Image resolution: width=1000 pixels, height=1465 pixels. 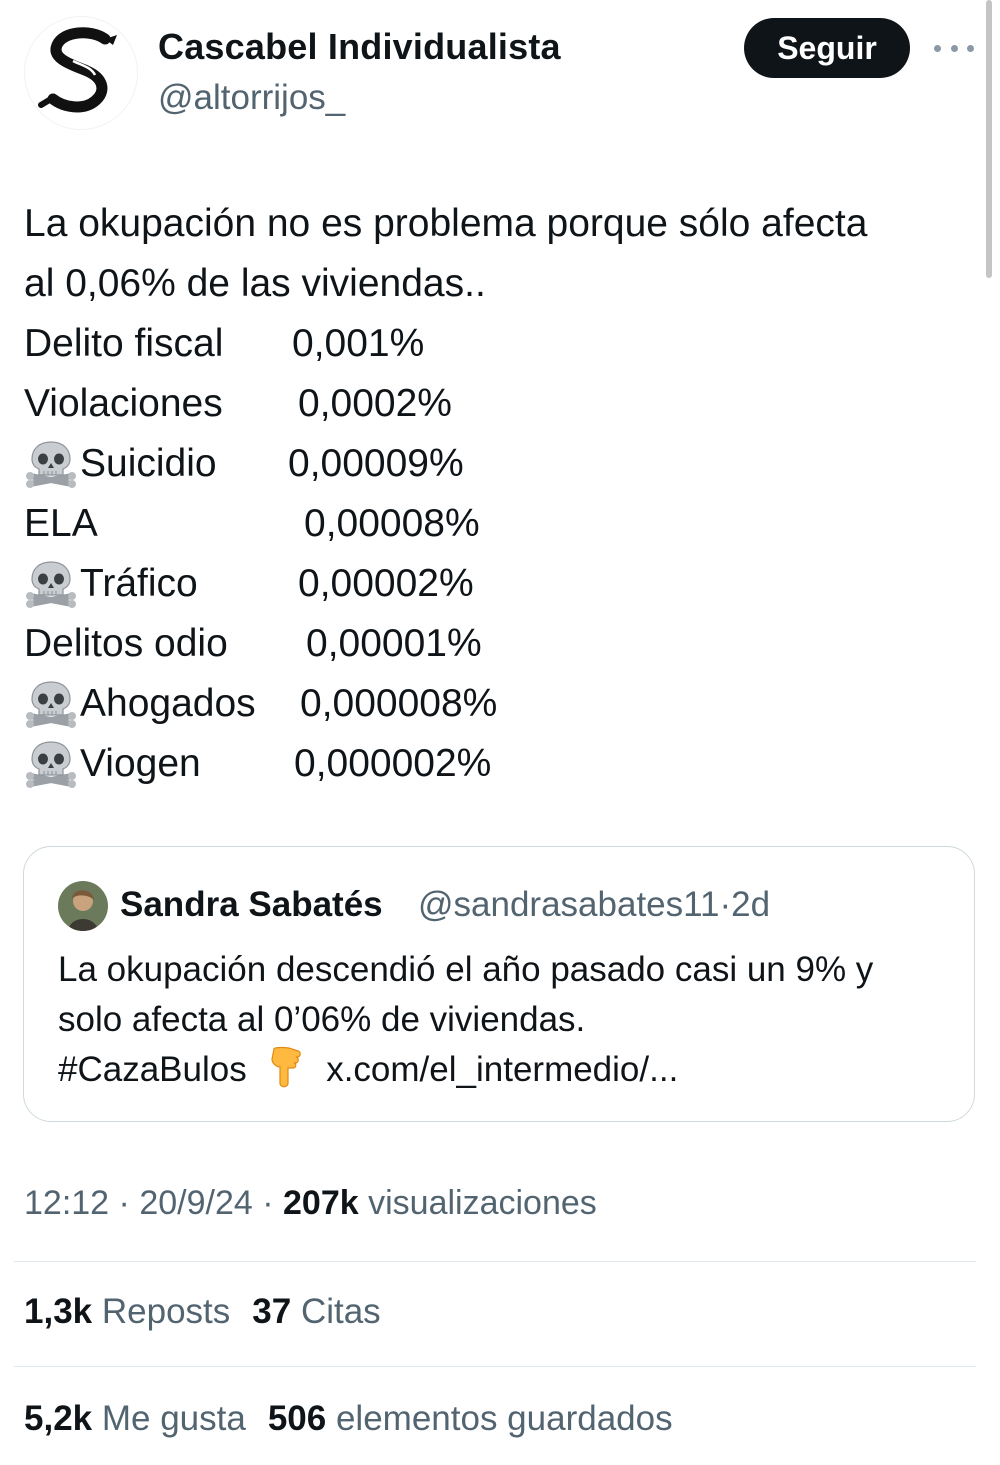 What do you see at coordinates (501, 464) in the screenshot?
I see `stat-row: Suicidio 0,00009%` at bounding box center [501, 464].